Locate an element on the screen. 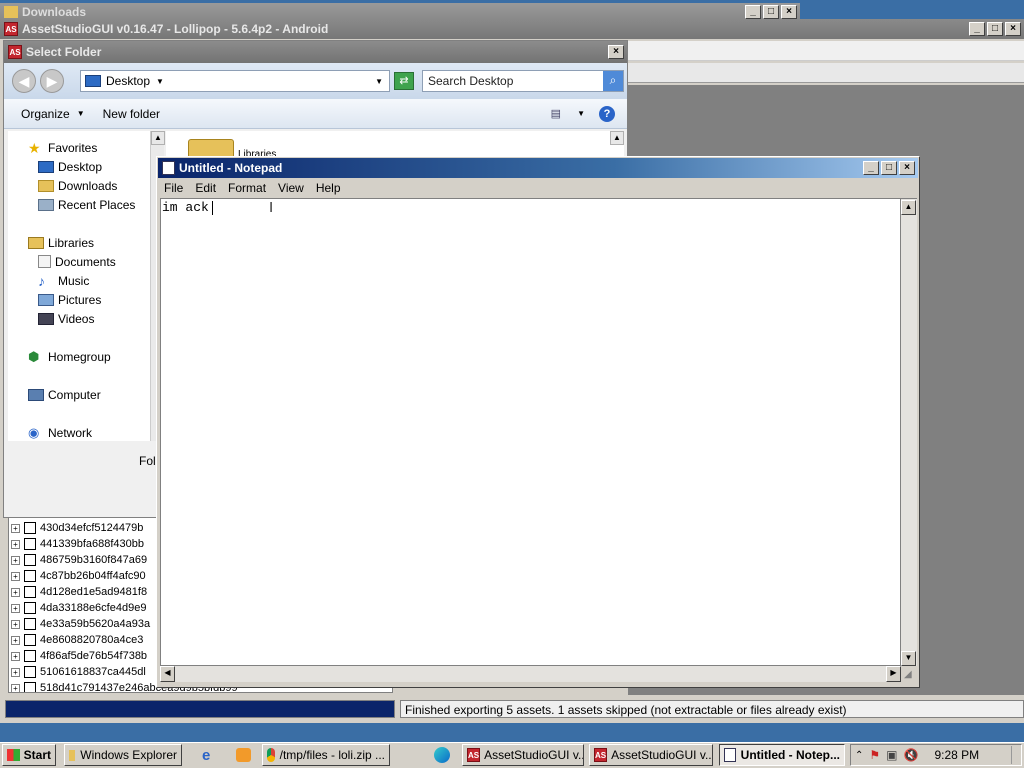 This screenshot has width=1024, height=768. network-tray-icon: ▣ is located at coordinates (891, 755).